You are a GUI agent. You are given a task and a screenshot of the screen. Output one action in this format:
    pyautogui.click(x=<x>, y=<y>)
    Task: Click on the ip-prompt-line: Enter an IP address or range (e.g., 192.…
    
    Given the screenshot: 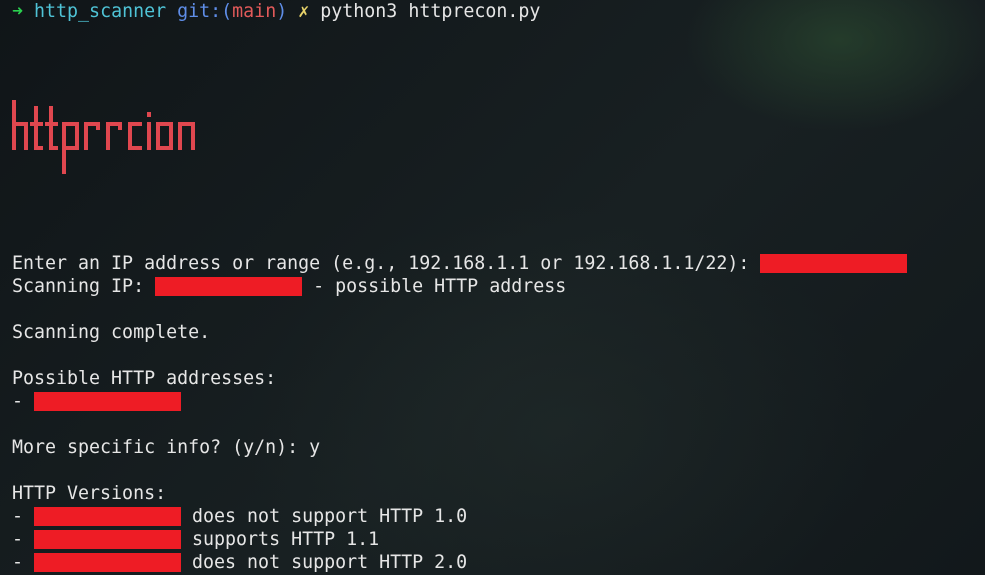 What is the action you would take?
    pyautogui.click(x=460, y=263)
    